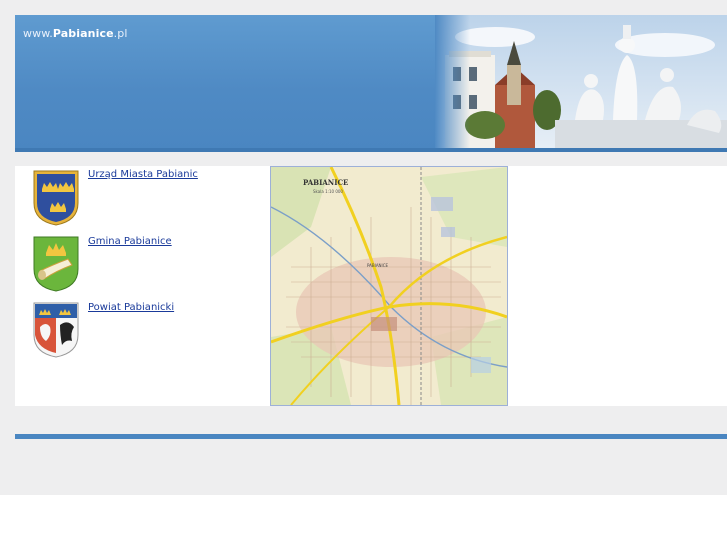 The image size is (727, 545). What do you see at coordinates (328, 191) in the screenshot?
I see `map-scale: Skala 1:10 000` at bounding box center [328, 191].